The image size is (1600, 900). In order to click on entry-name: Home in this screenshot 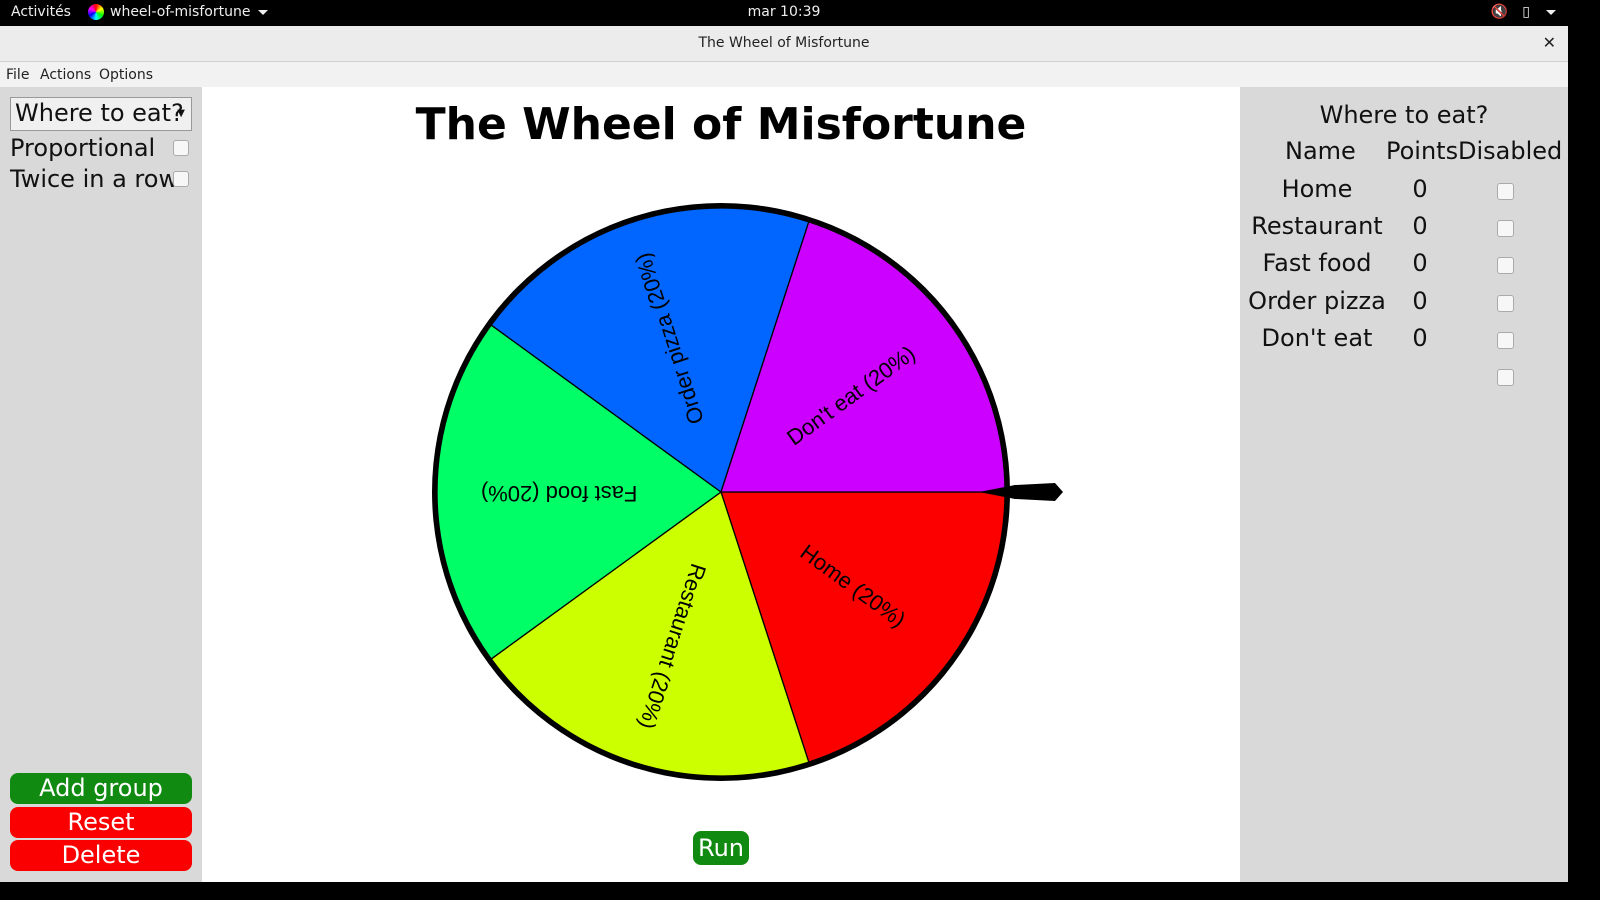, I will do `click(1317, 189)`.